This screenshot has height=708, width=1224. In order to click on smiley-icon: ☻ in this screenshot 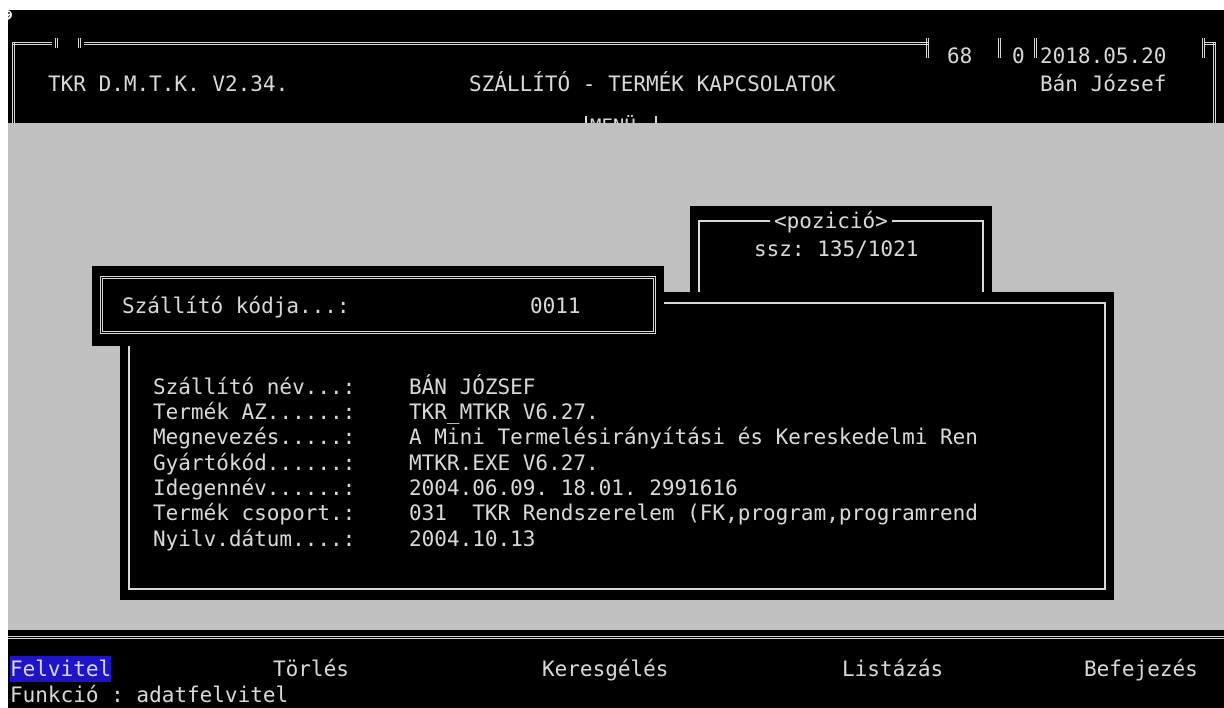, I will do `click(10, 18)`.